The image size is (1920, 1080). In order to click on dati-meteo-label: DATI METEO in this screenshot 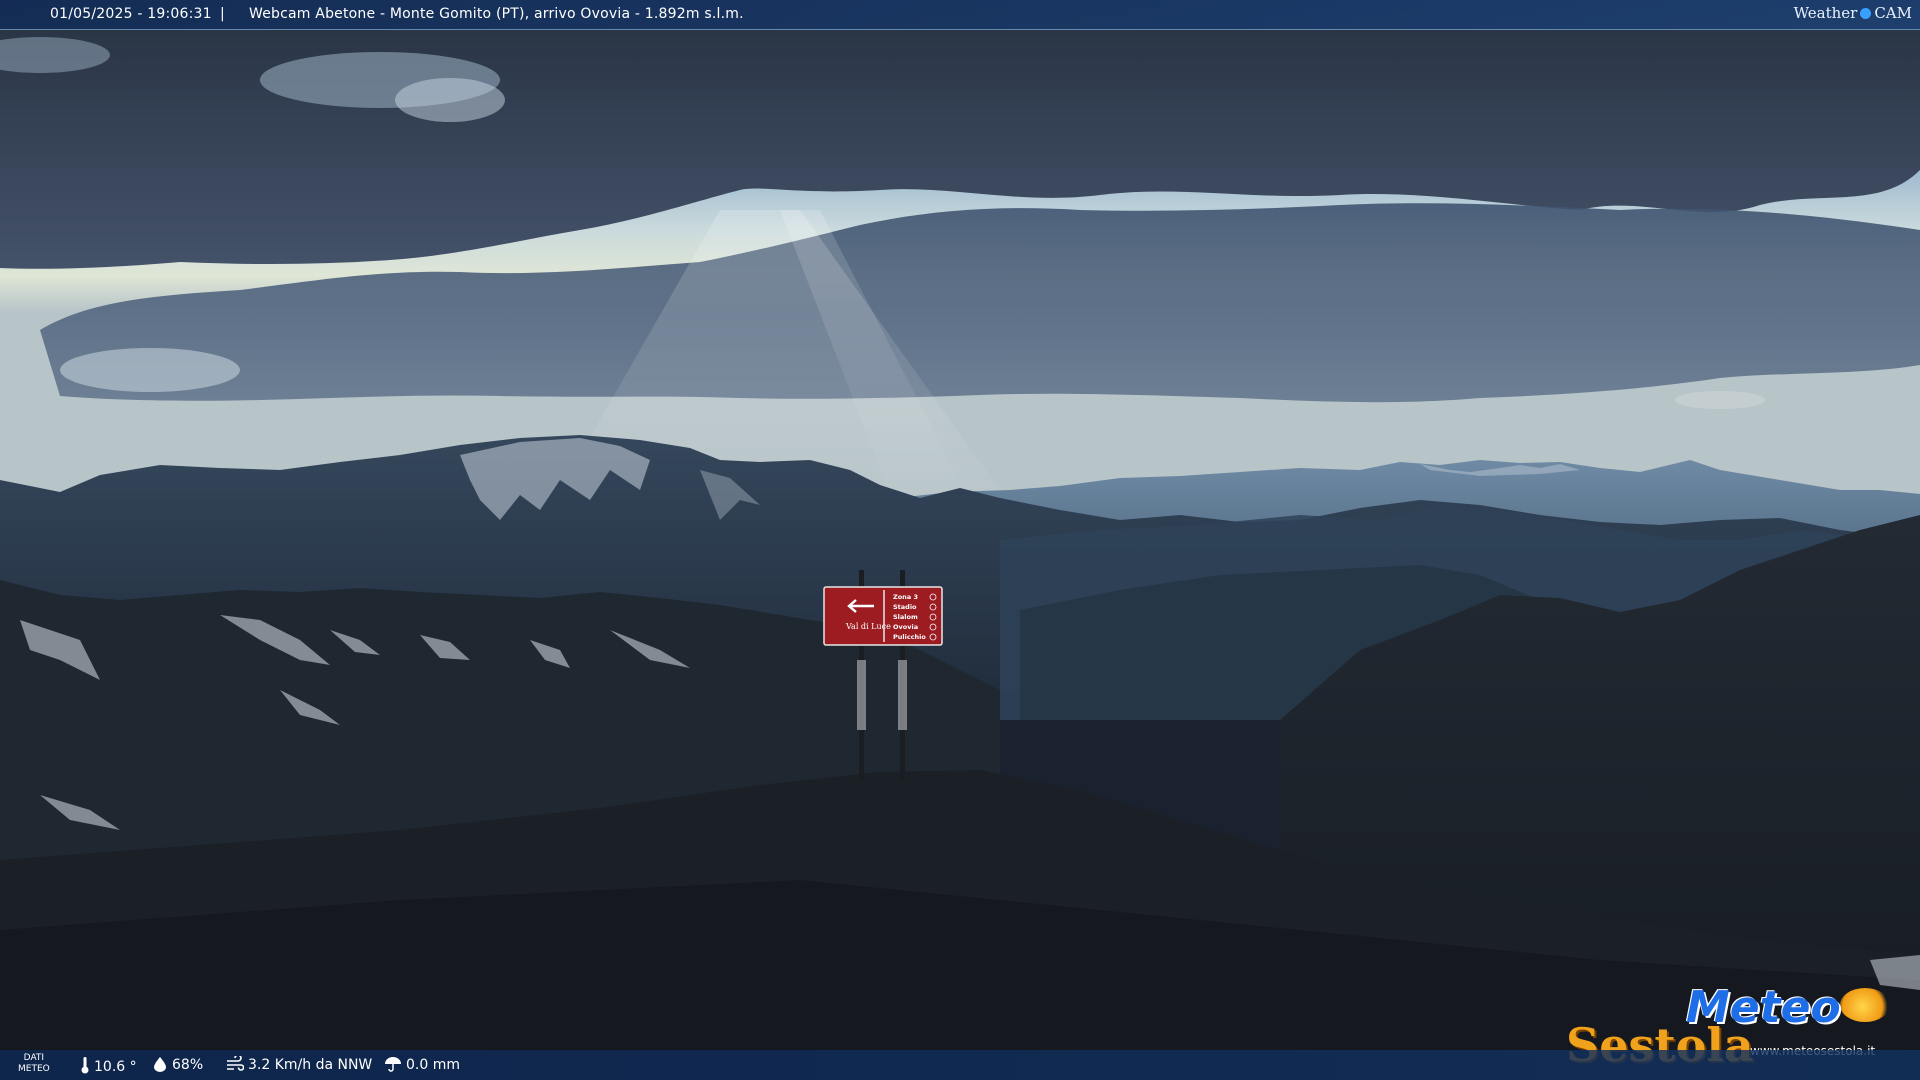, I will do `click(34, 1064)`.